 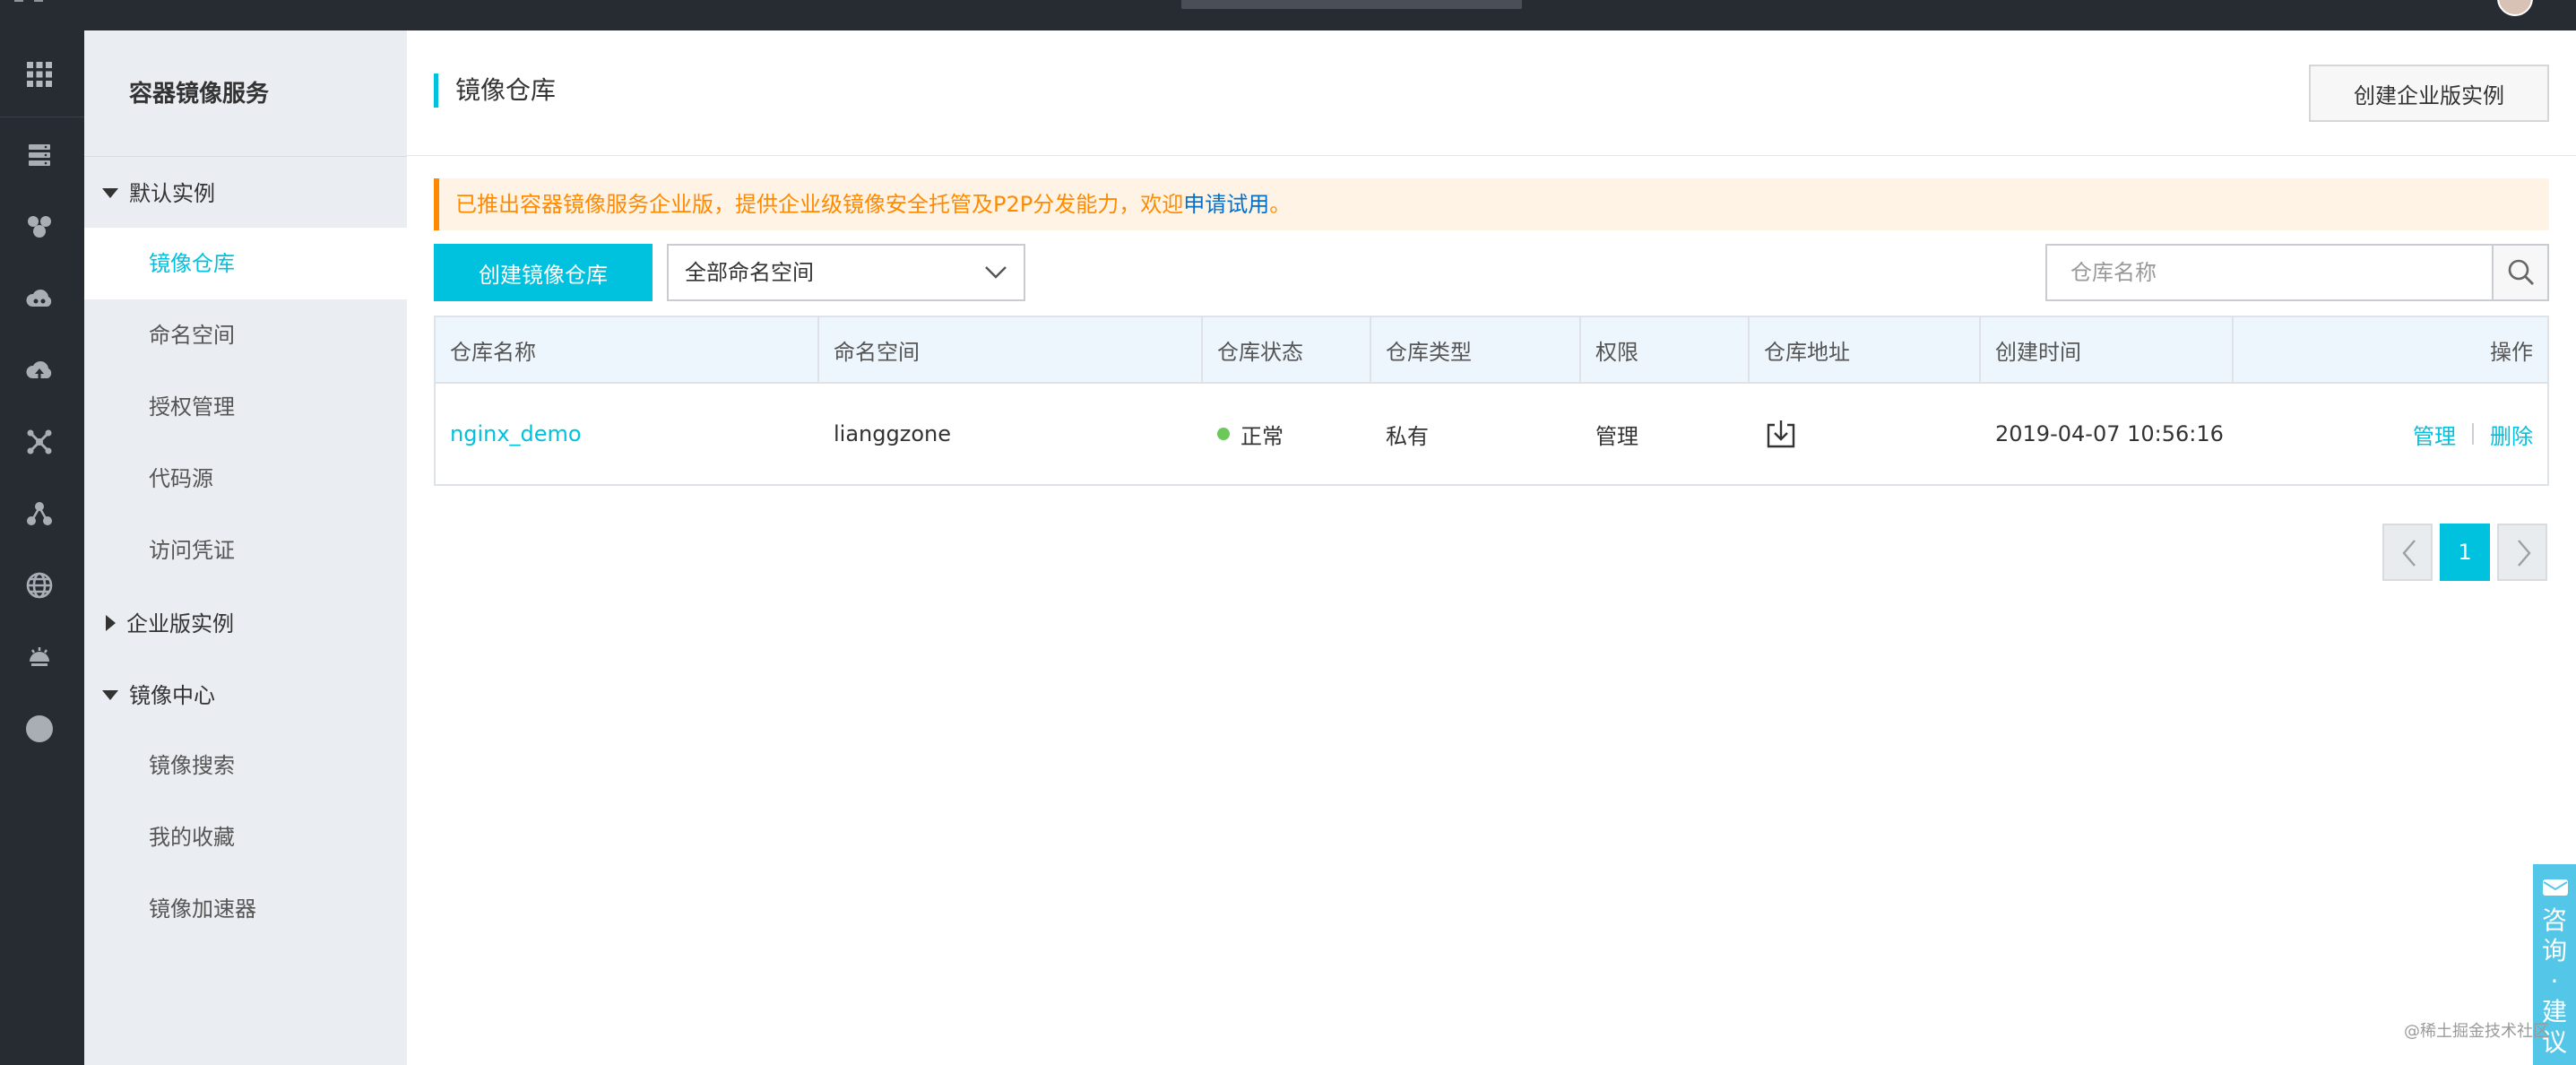 I want to click on message-icon, so click(x=2555, y=888).